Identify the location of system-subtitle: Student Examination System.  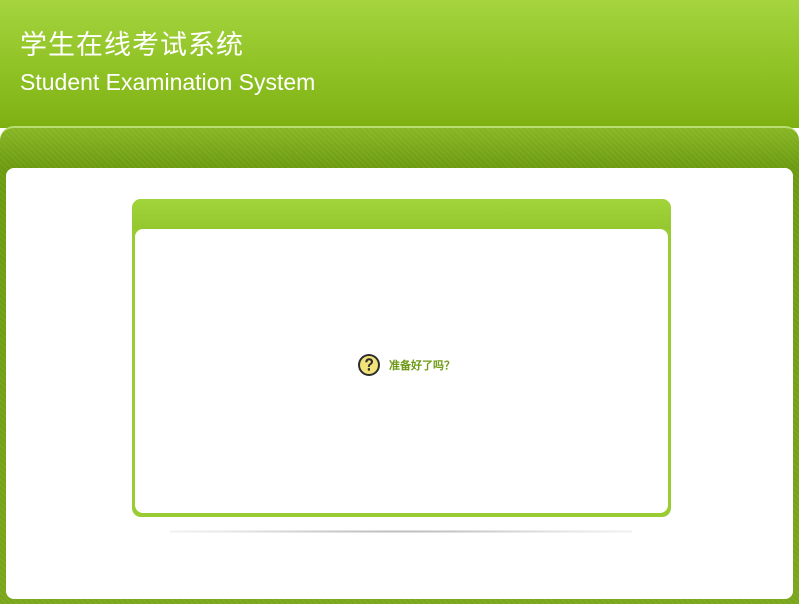
(168, 82).